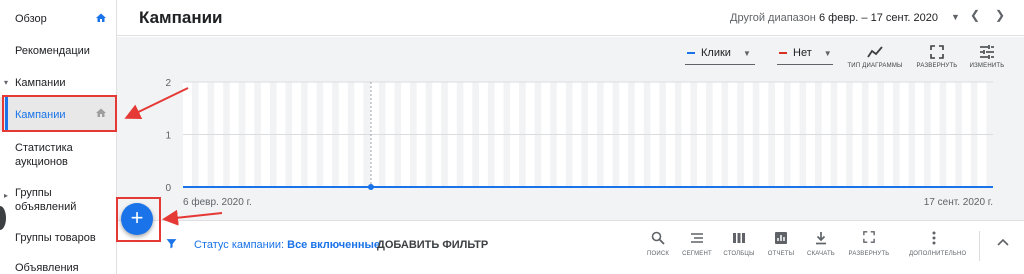 The height and width of the screenshot is (274, 1024). Describe the element at coordinates (370, 187) in the screenshot. I see `data-point` at that location.